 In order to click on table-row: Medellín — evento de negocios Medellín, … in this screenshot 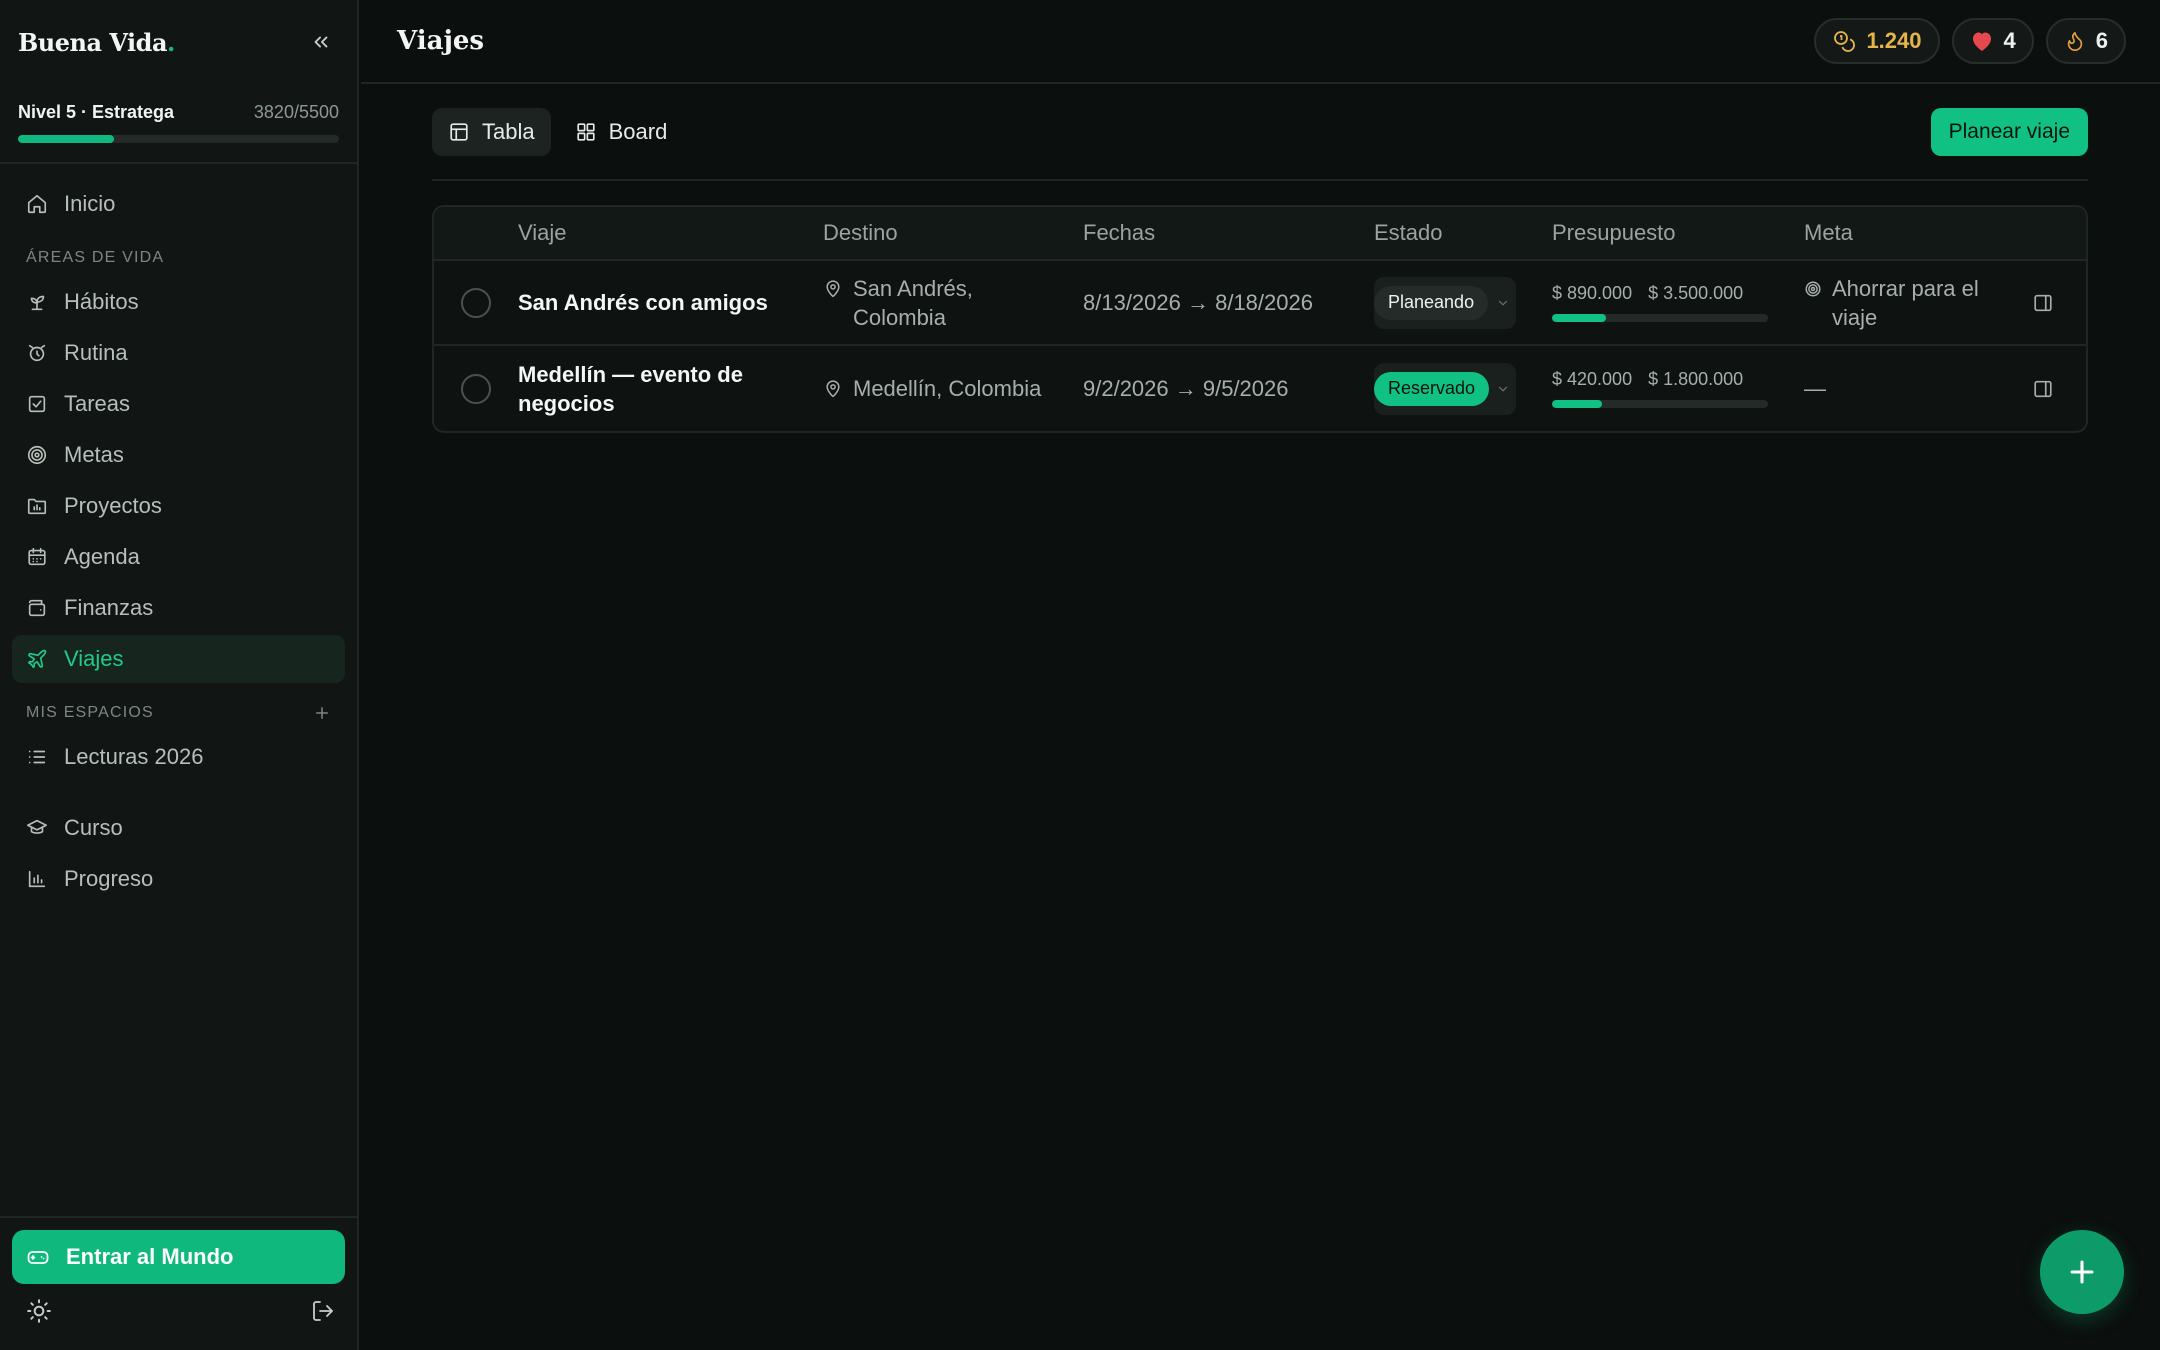, I will do `click(1260, 388)`.